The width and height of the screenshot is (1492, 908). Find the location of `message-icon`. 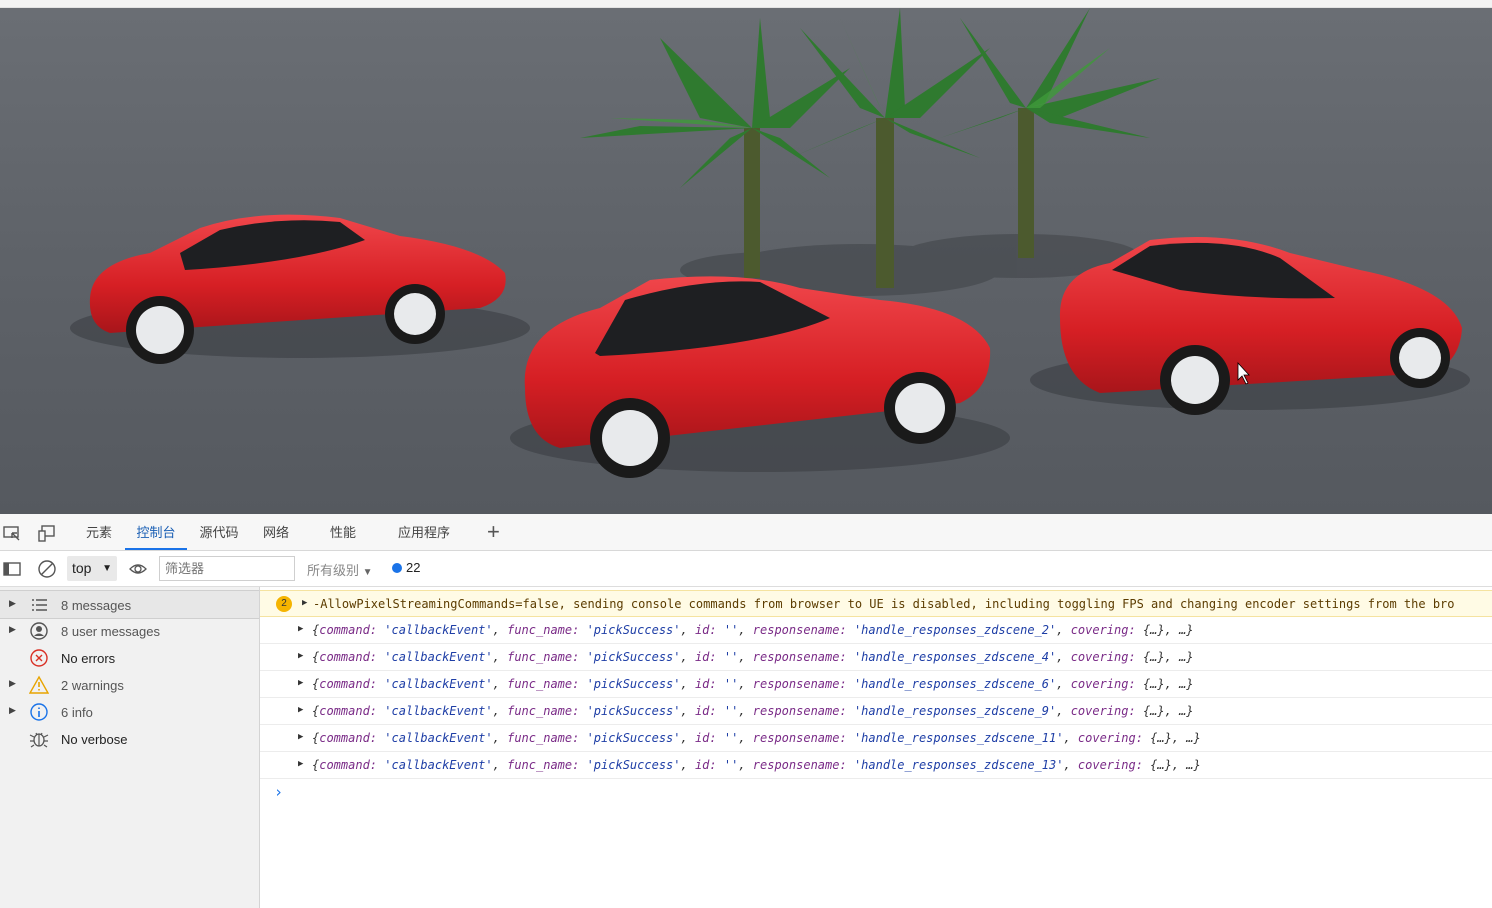

message-icon is located at coordinates (397, 568).